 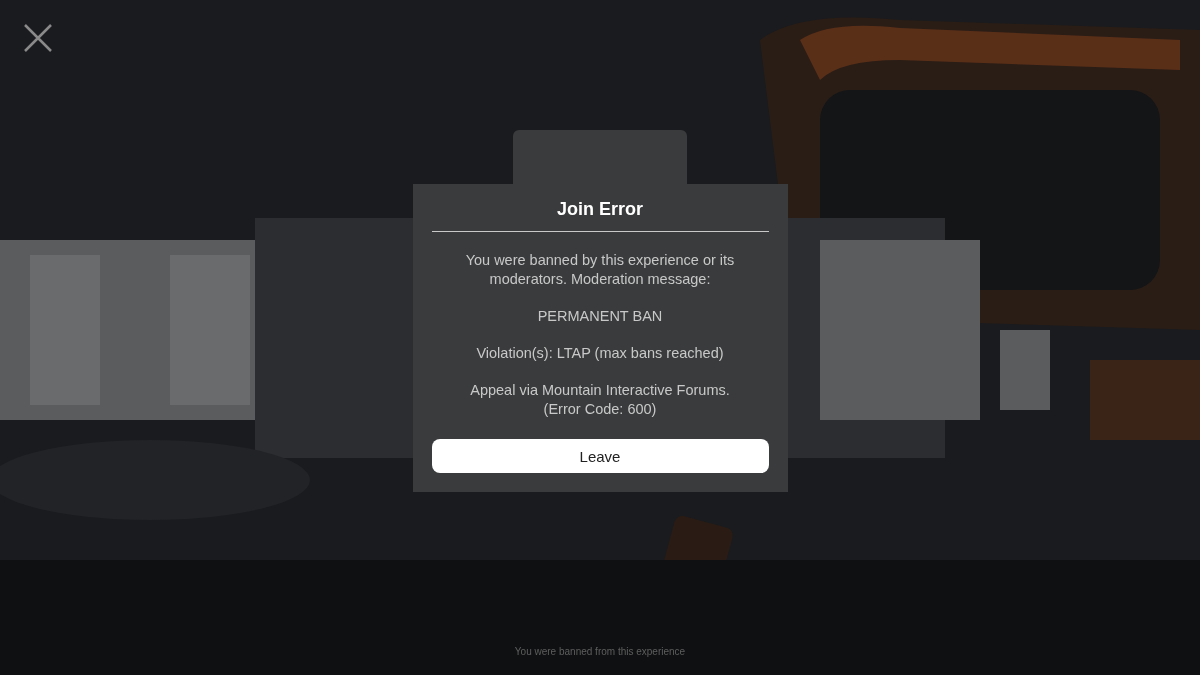 I want to click on leave-button: Leave, so click(x=600, y=456).